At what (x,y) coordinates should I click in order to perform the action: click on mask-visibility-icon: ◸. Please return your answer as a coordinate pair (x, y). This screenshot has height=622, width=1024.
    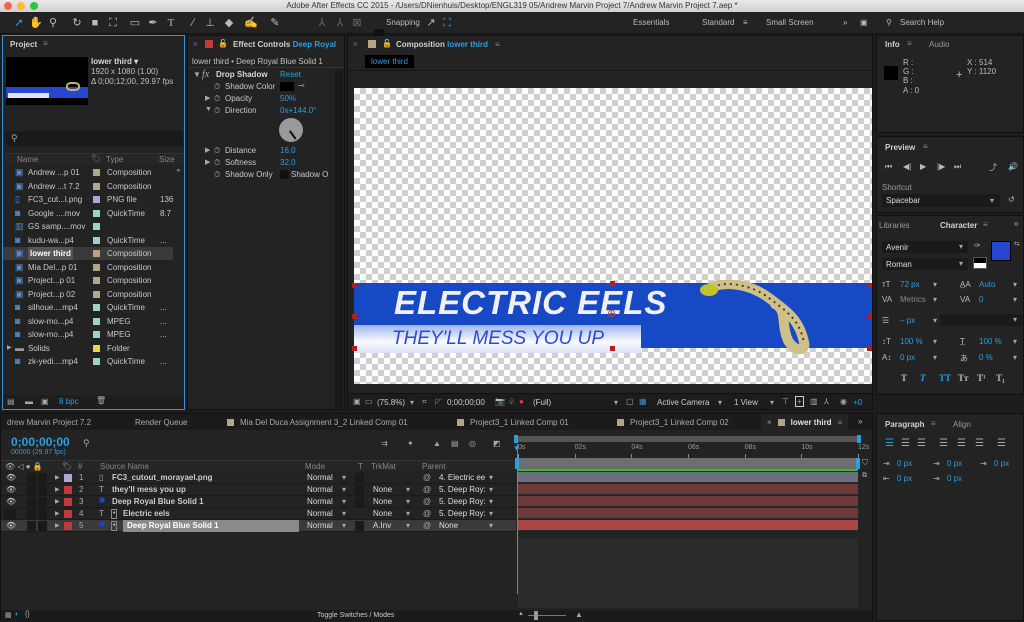
    Looking at the image, I should click on (438, 401).